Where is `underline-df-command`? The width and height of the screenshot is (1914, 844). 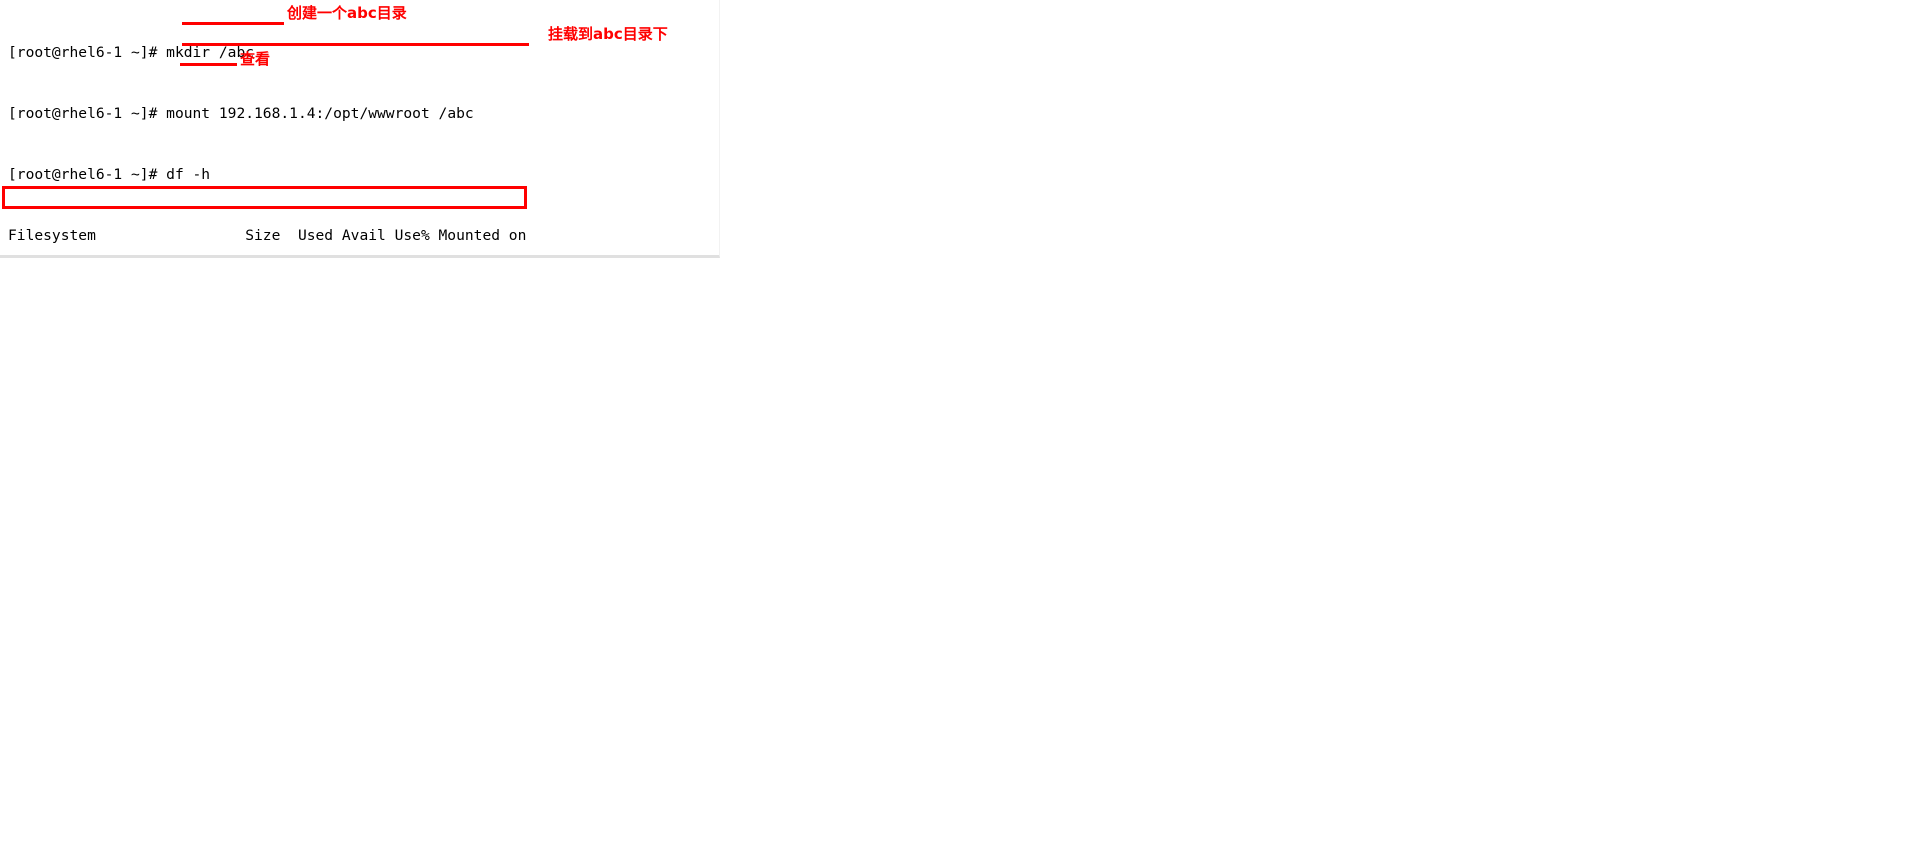
underline-df-command is located at coordinates (208, 64).